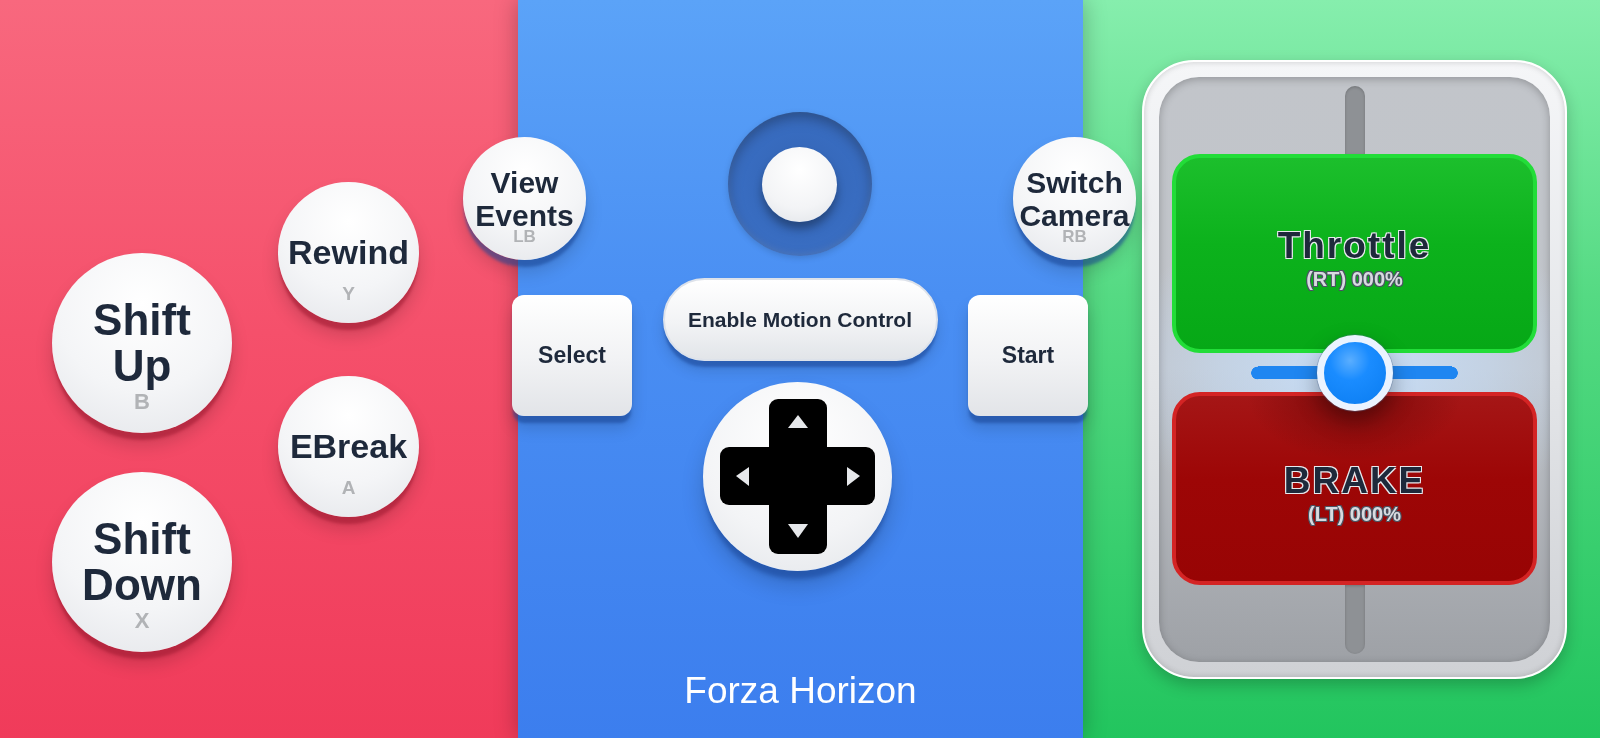 The width and height of the screenshot is (1600, 738). I want to click on select-button: Select, so click(572, 355).